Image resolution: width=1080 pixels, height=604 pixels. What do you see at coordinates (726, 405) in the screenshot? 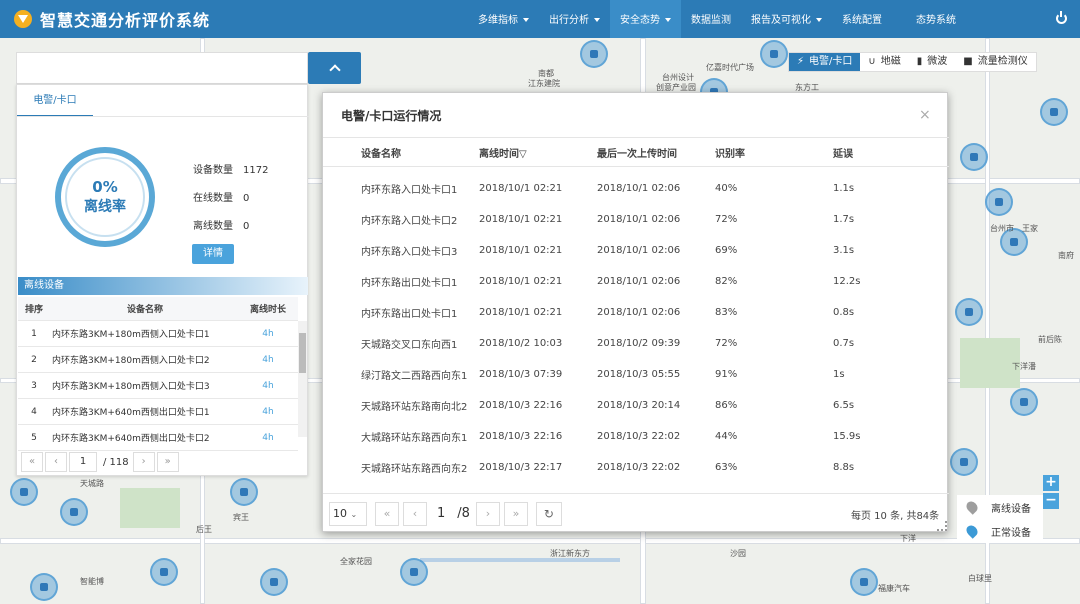
I see `cell-rate: 86%` at bounding box center [726, 405].